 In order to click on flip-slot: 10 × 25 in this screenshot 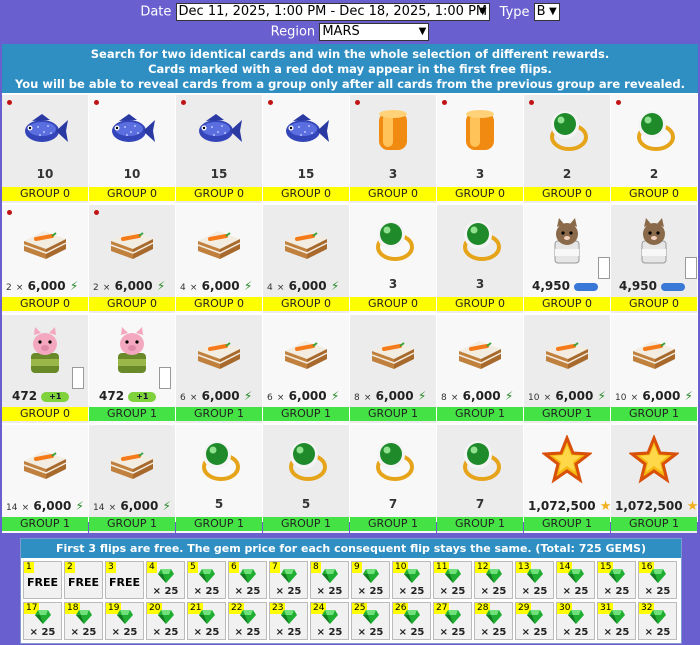, I will do `click(411, 580)`.